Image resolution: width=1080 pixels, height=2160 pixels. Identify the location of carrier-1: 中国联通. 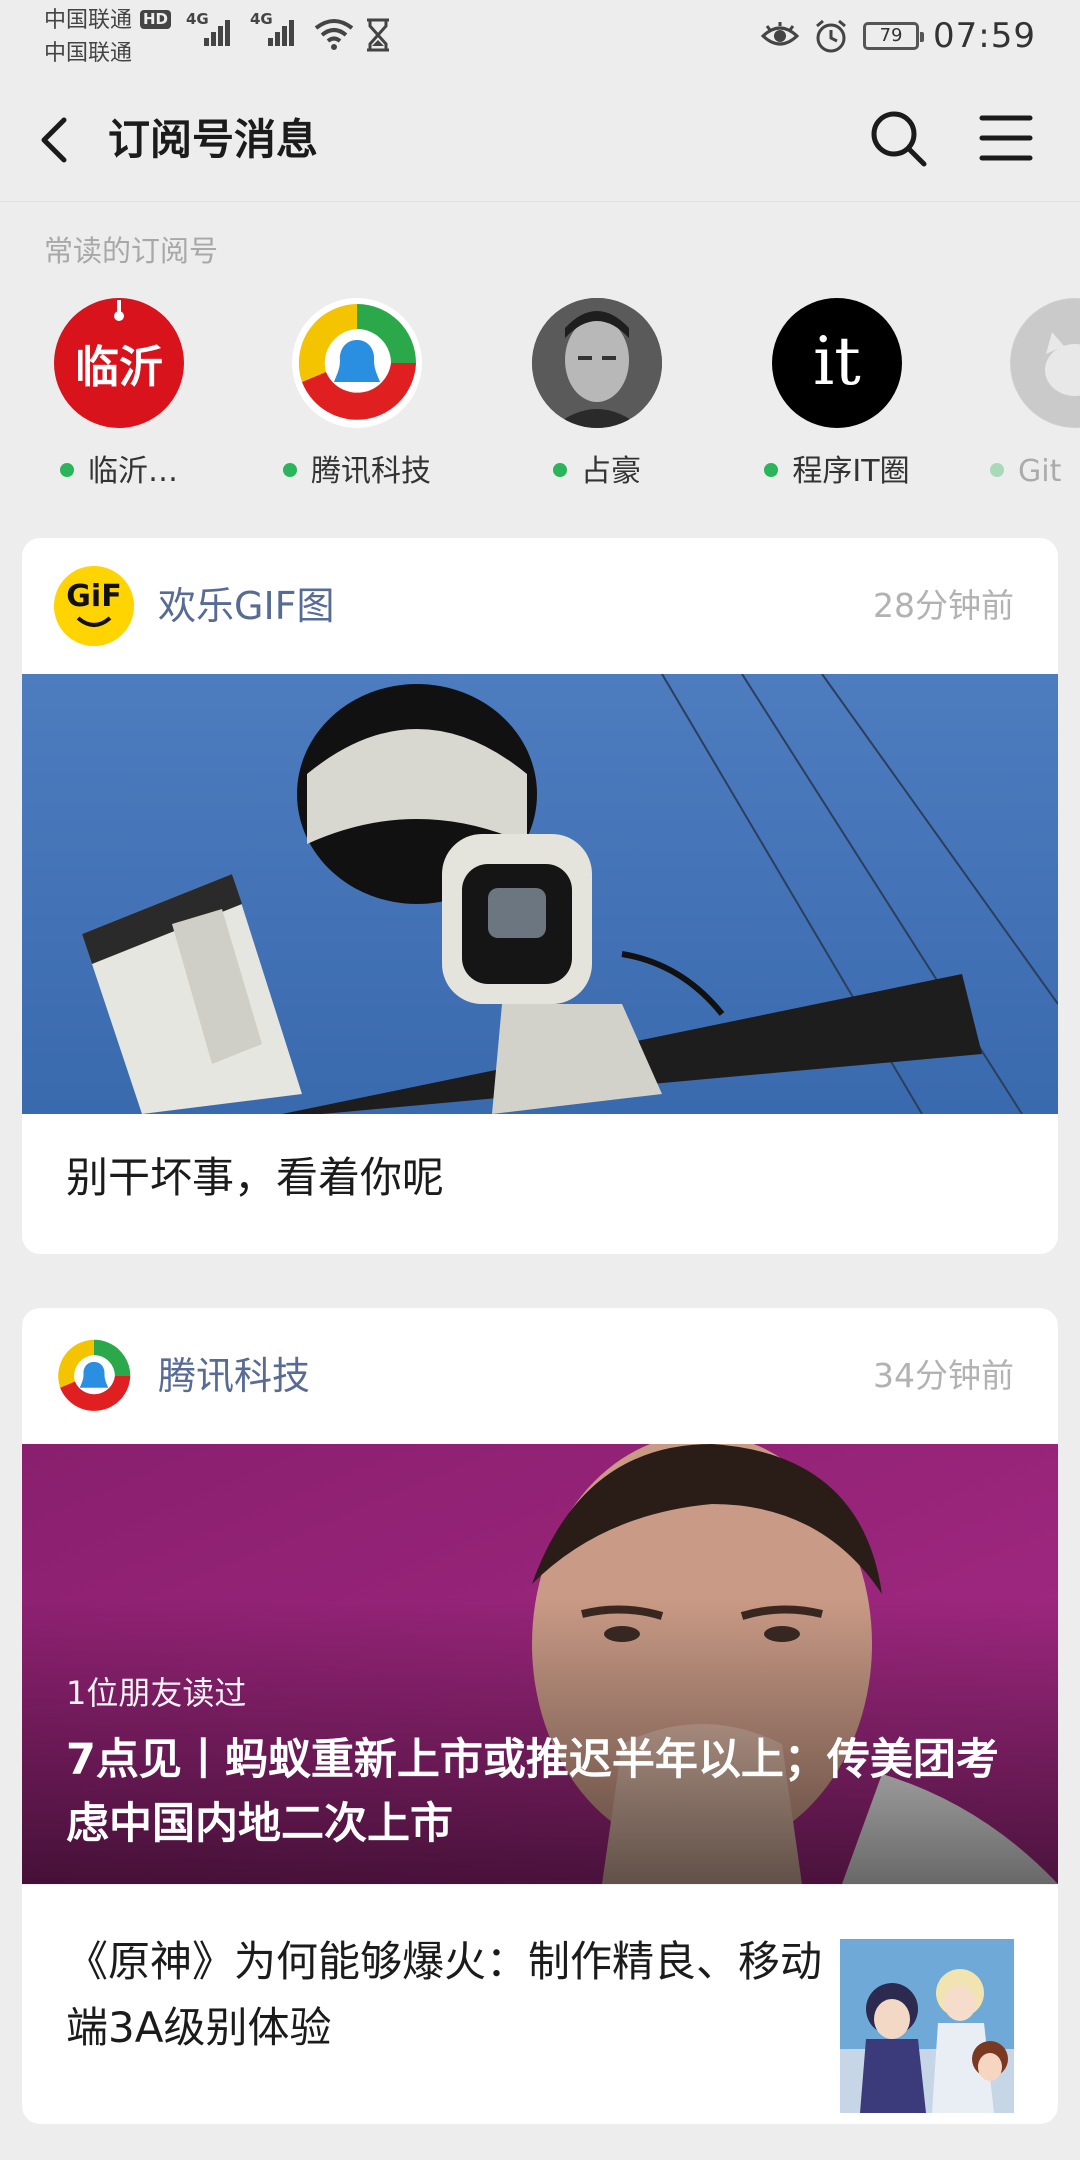
(88, 20).